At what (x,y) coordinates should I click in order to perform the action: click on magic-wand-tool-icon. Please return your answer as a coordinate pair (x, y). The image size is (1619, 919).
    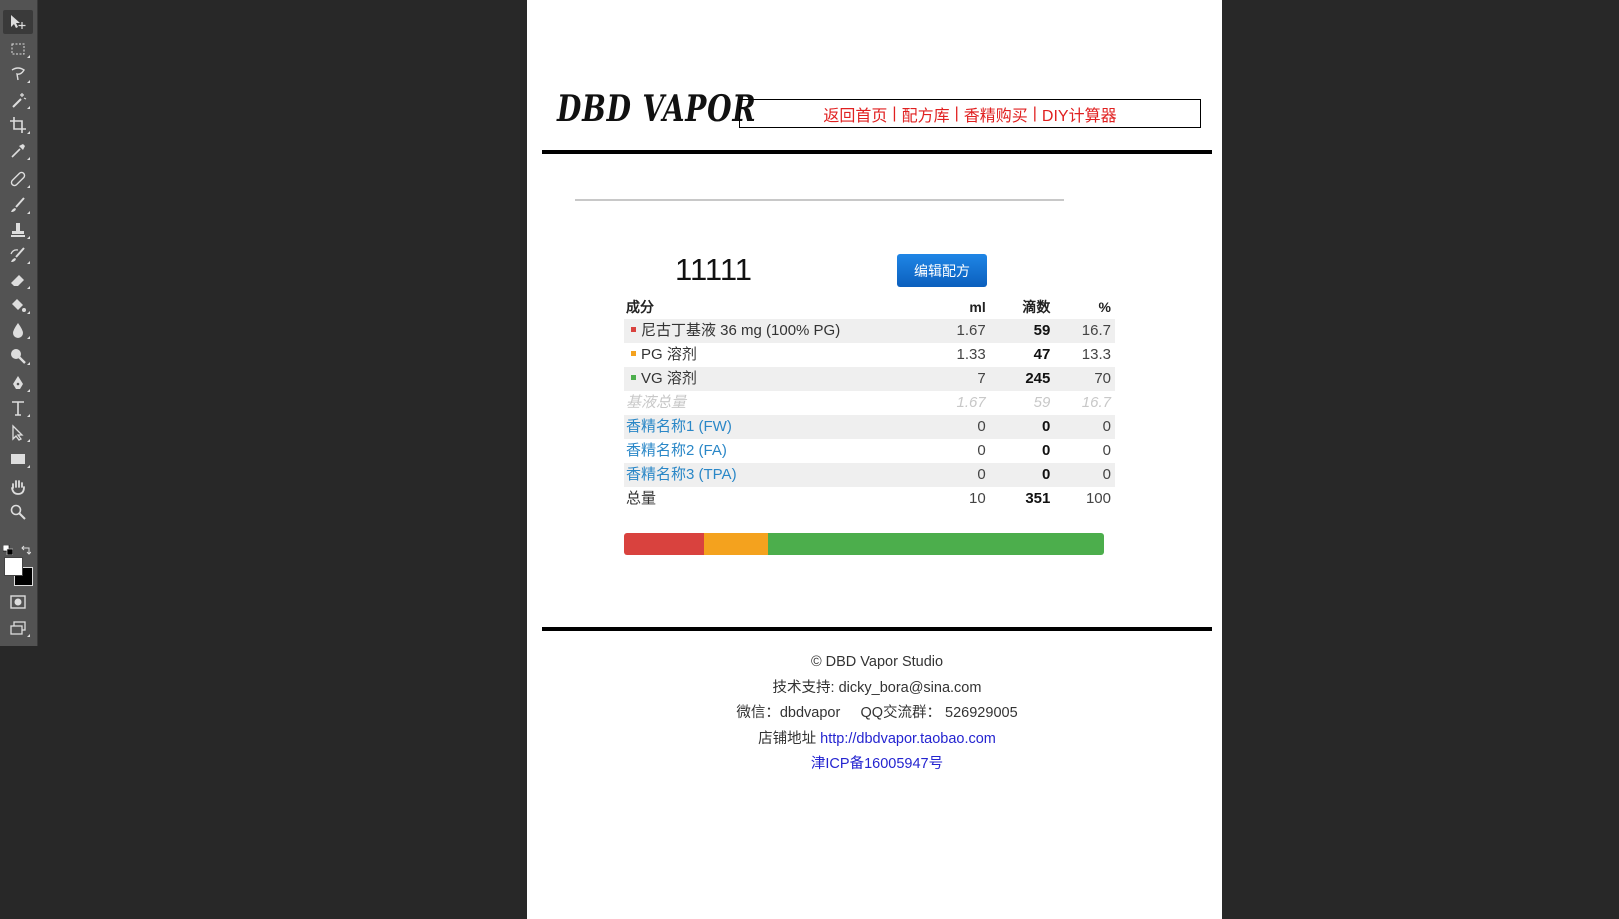
    Looking at the image, I should click on (18, 100).